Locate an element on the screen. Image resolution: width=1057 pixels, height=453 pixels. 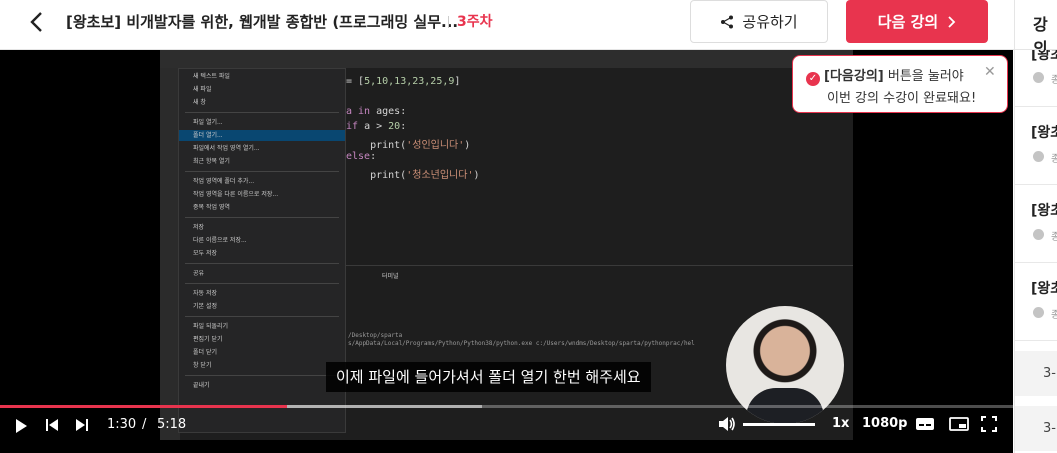
skip-back-icon is located at coordinates (52, 425).